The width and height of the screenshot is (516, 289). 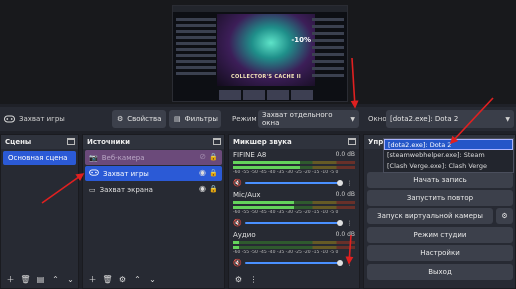 What do you see at coordinates (297, 119) in the screenshot?
I see `capture-mode-value: Захват отдельного окна` at bounding box center [297, 119].